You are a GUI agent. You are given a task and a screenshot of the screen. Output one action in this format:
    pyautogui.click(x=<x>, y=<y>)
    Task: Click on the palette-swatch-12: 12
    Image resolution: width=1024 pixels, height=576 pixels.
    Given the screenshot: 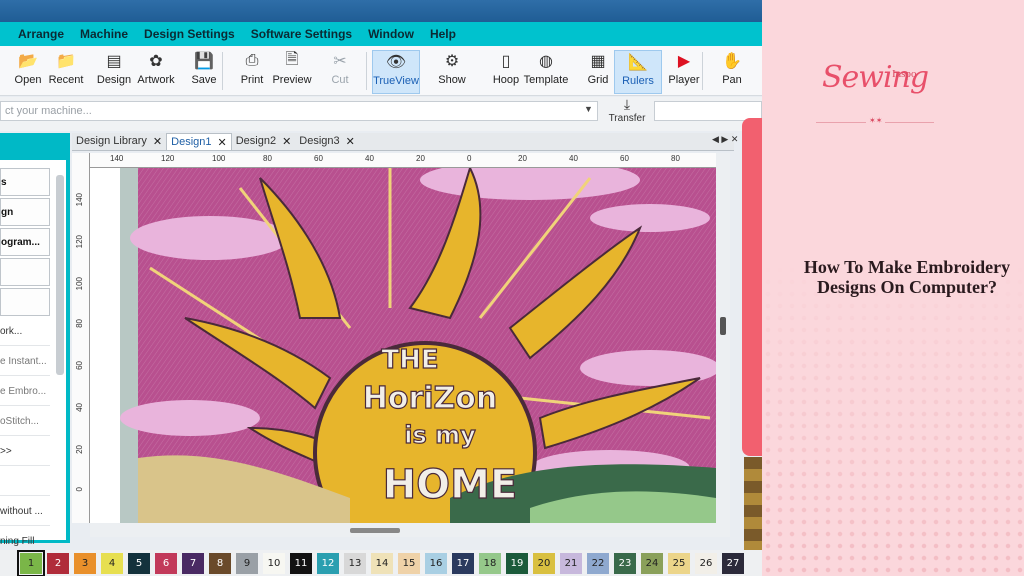 What is the action you would take?
    pyautogui.click(x=328, y=563)
    